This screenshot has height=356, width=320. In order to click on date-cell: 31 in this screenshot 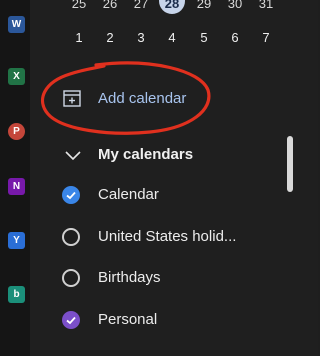, I will do `click(266, 7)`.